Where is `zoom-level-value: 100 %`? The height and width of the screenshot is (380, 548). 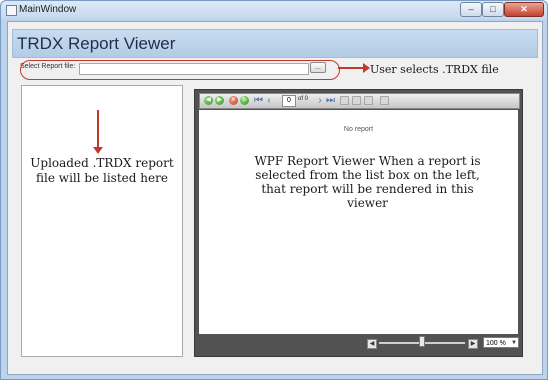
zoom-level-value: 100 % is located at coordinates (496, 343).